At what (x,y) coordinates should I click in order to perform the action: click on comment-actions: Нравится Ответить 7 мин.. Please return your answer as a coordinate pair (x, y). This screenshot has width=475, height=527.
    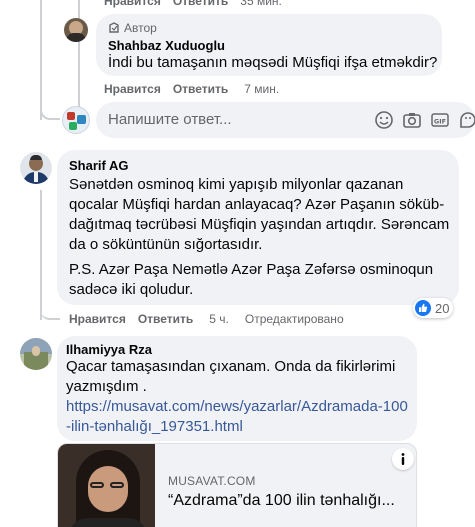
    Looking at the image, I should click on (191, 89).